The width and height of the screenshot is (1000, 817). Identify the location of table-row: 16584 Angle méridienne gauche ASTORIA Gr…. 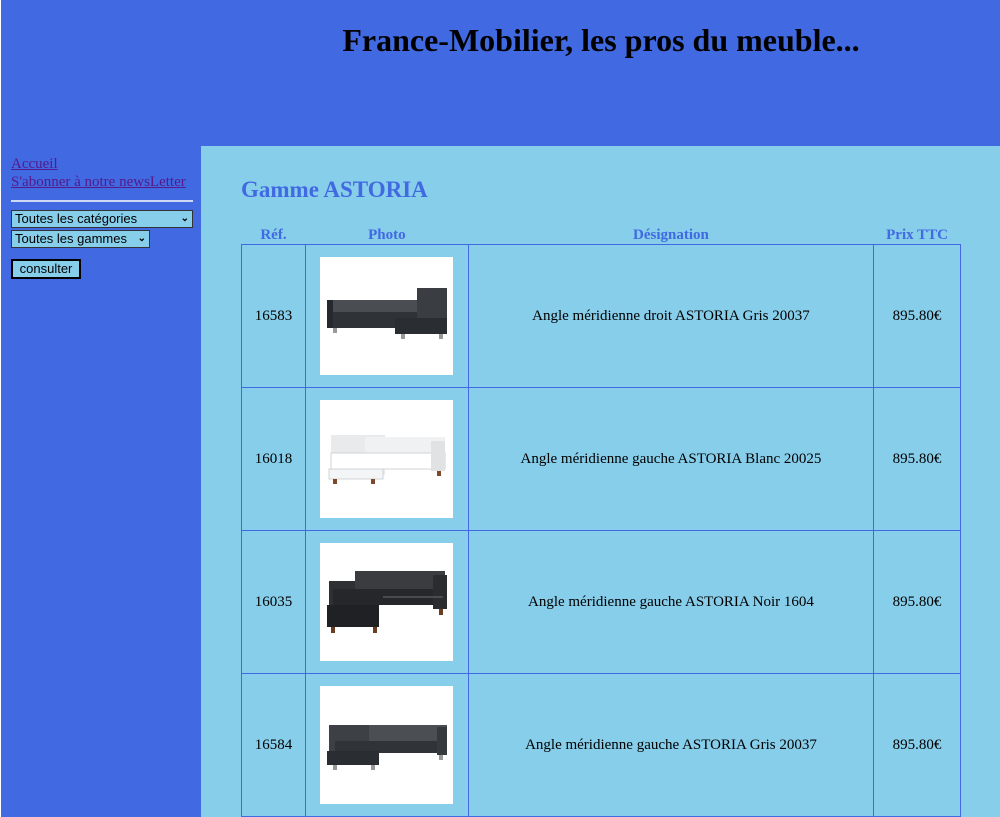
(601, 745).